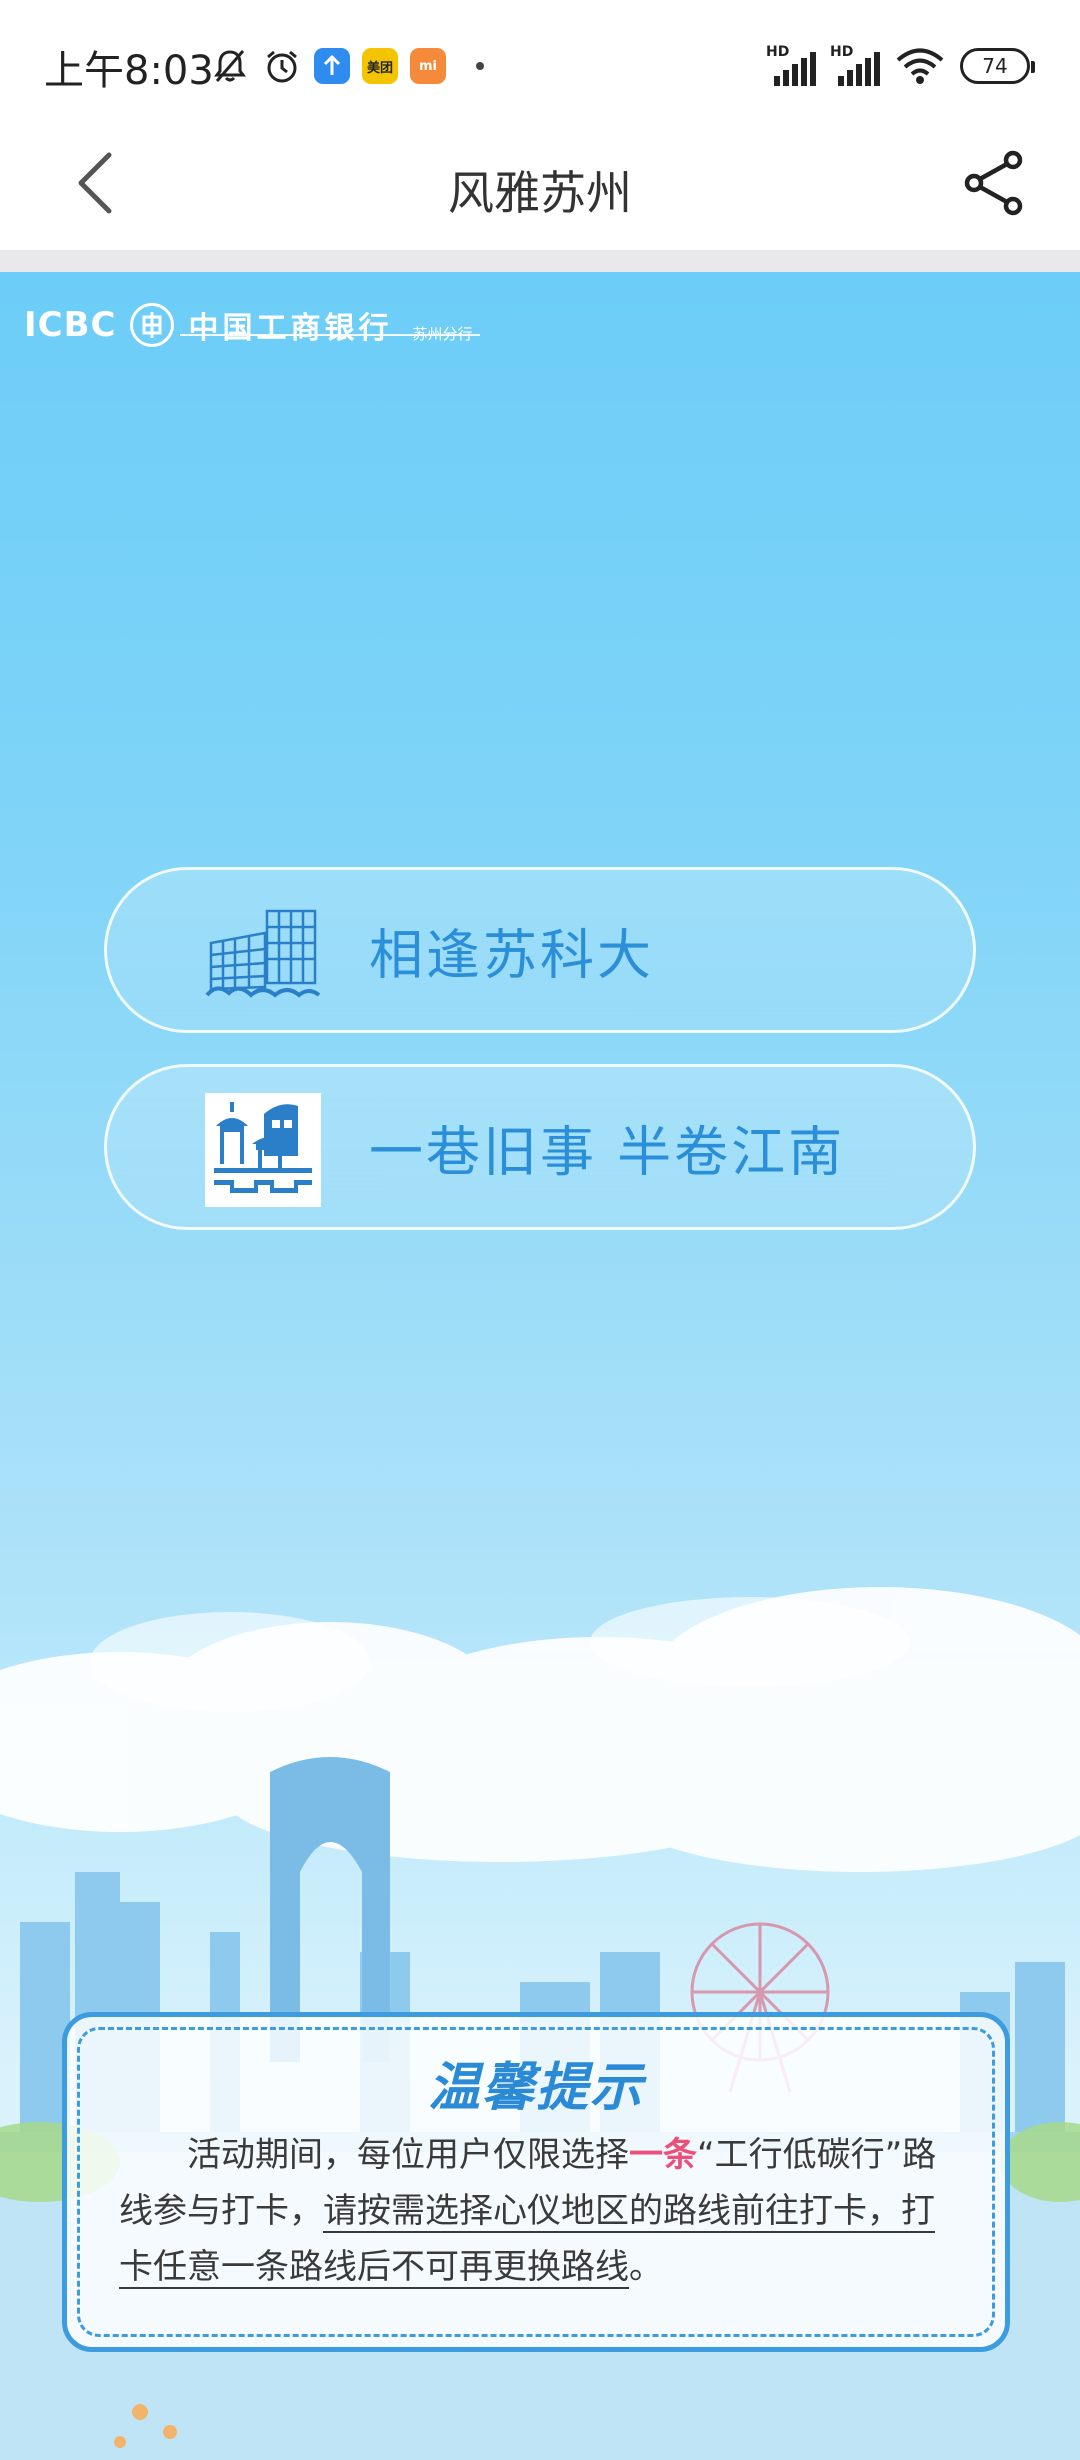 Image resolution: width=1080 pixels, height=2460 pixels. I want to click on mi-app-icon: mi, so click(428, 66).